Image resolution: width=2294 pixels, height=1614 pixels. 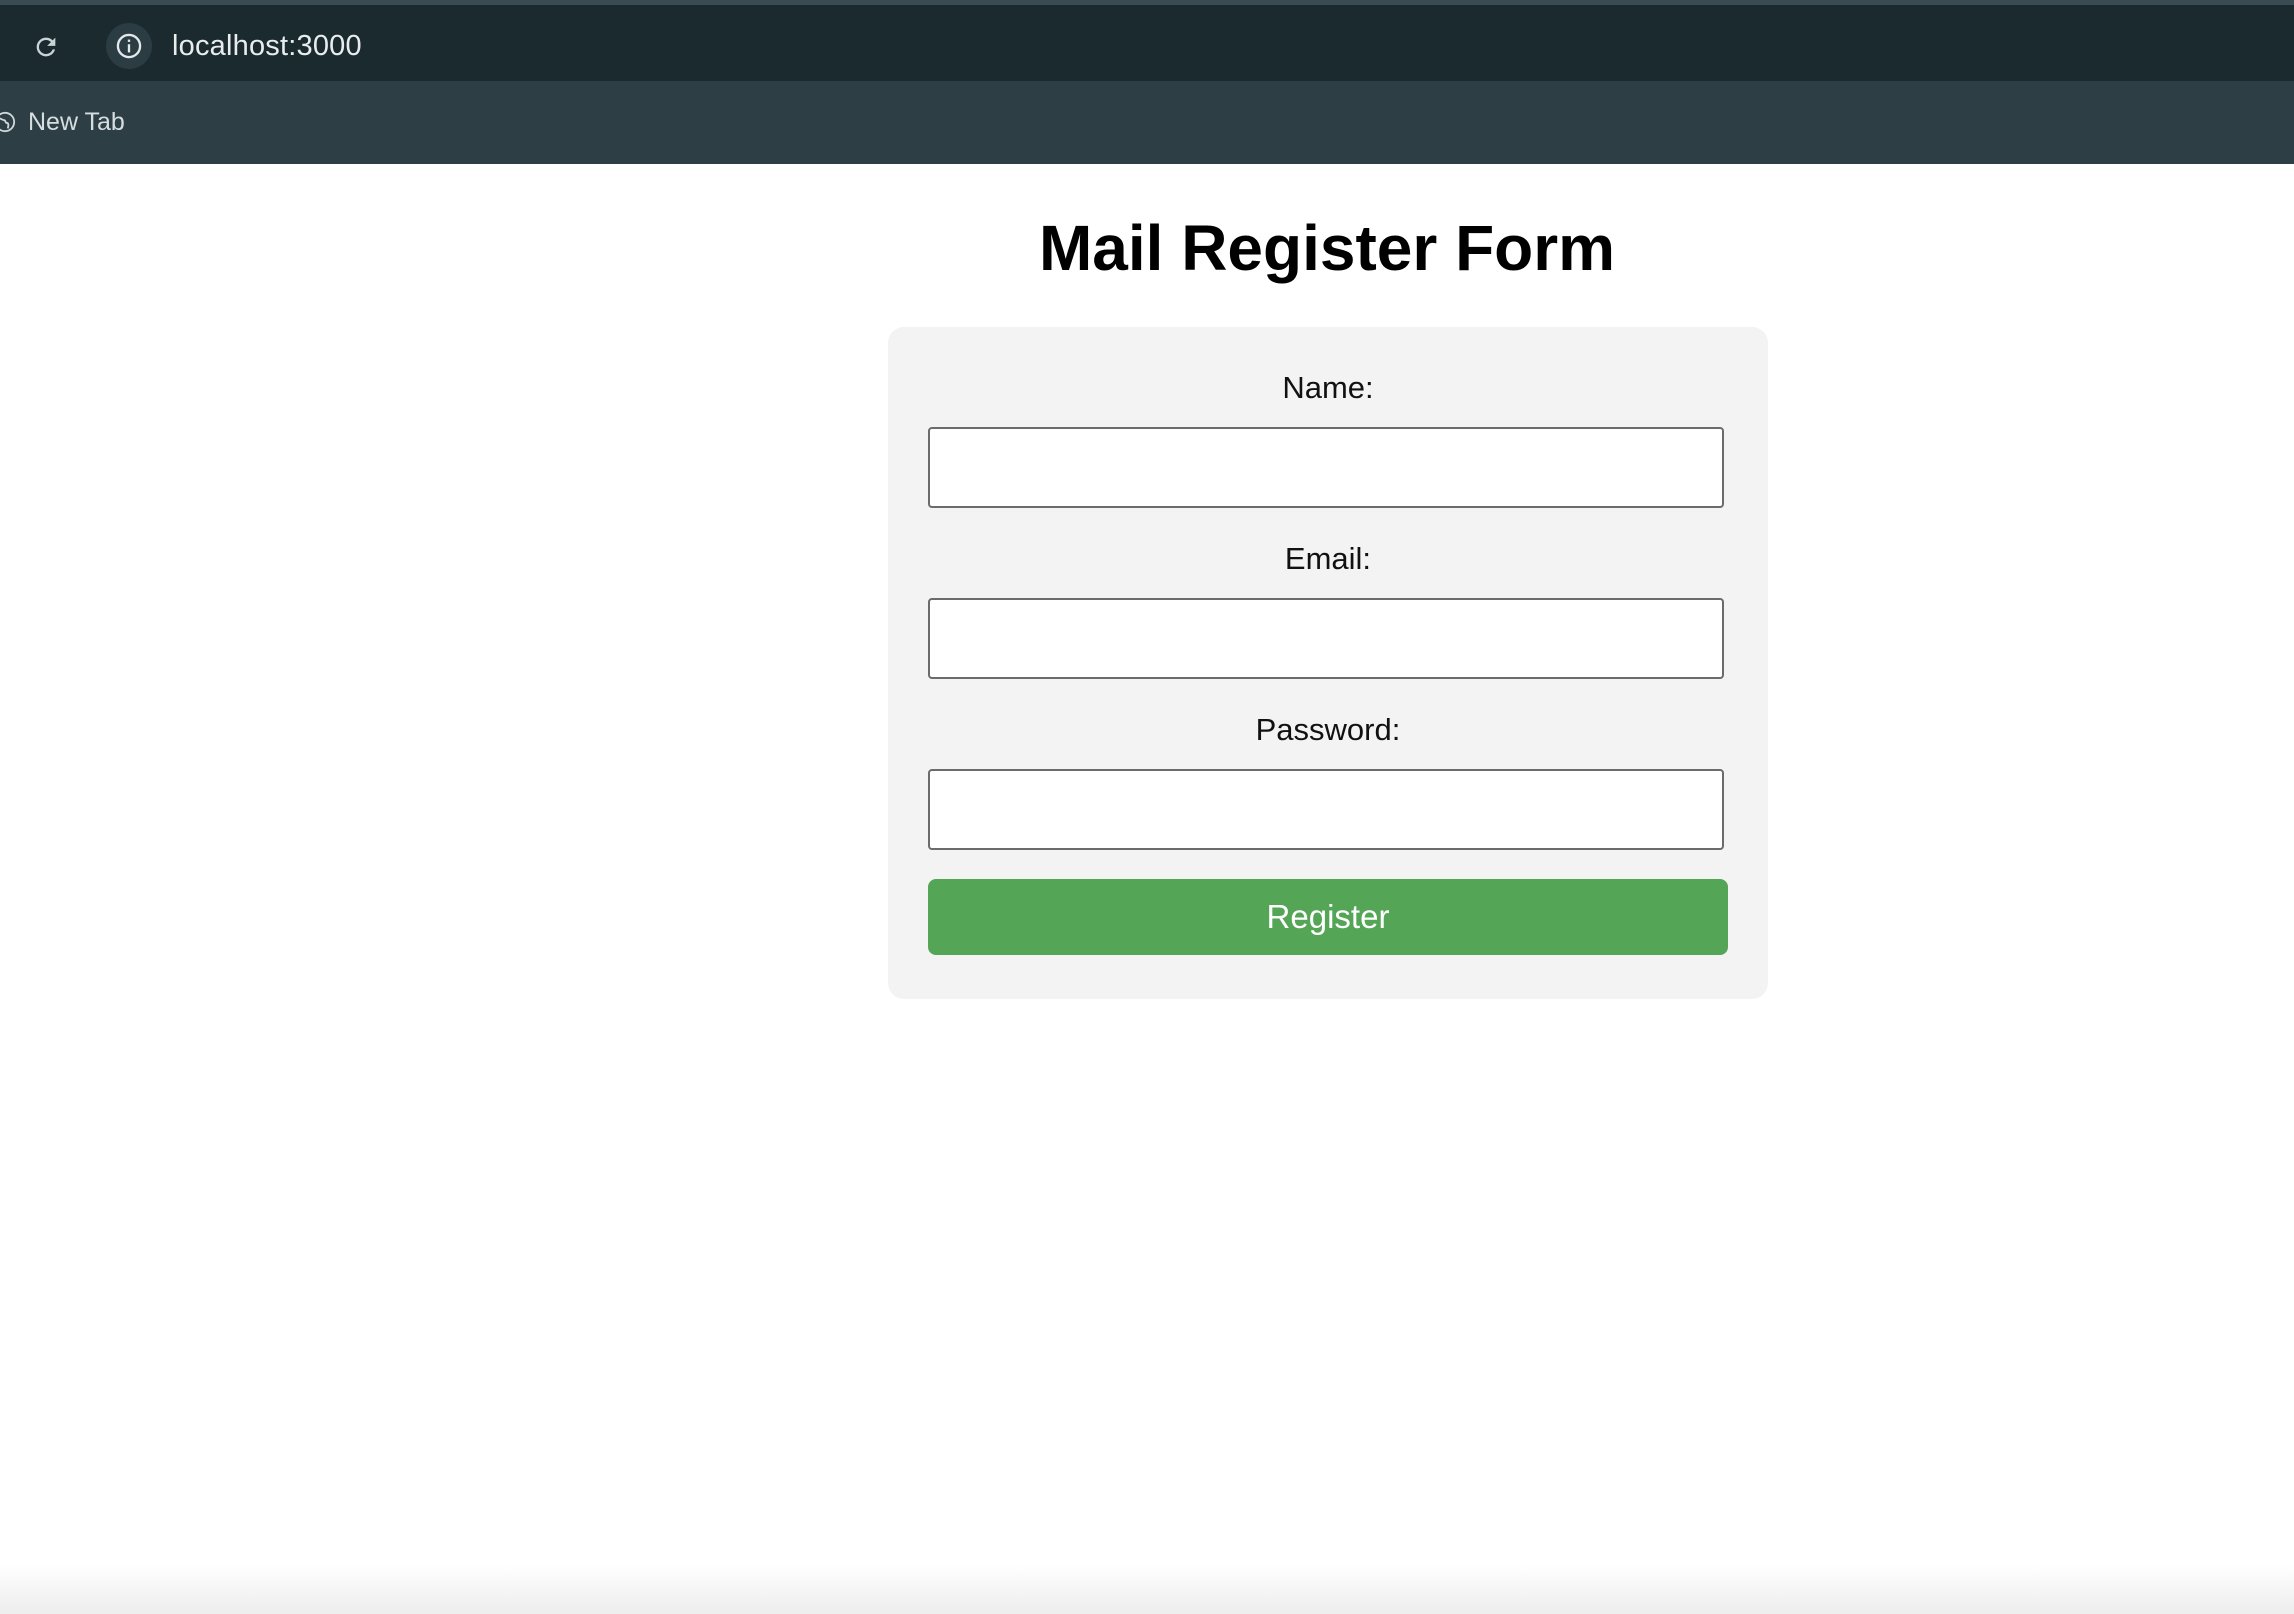 I want to click on address-bar: localhost:3000, so click(x=1196, y=46).